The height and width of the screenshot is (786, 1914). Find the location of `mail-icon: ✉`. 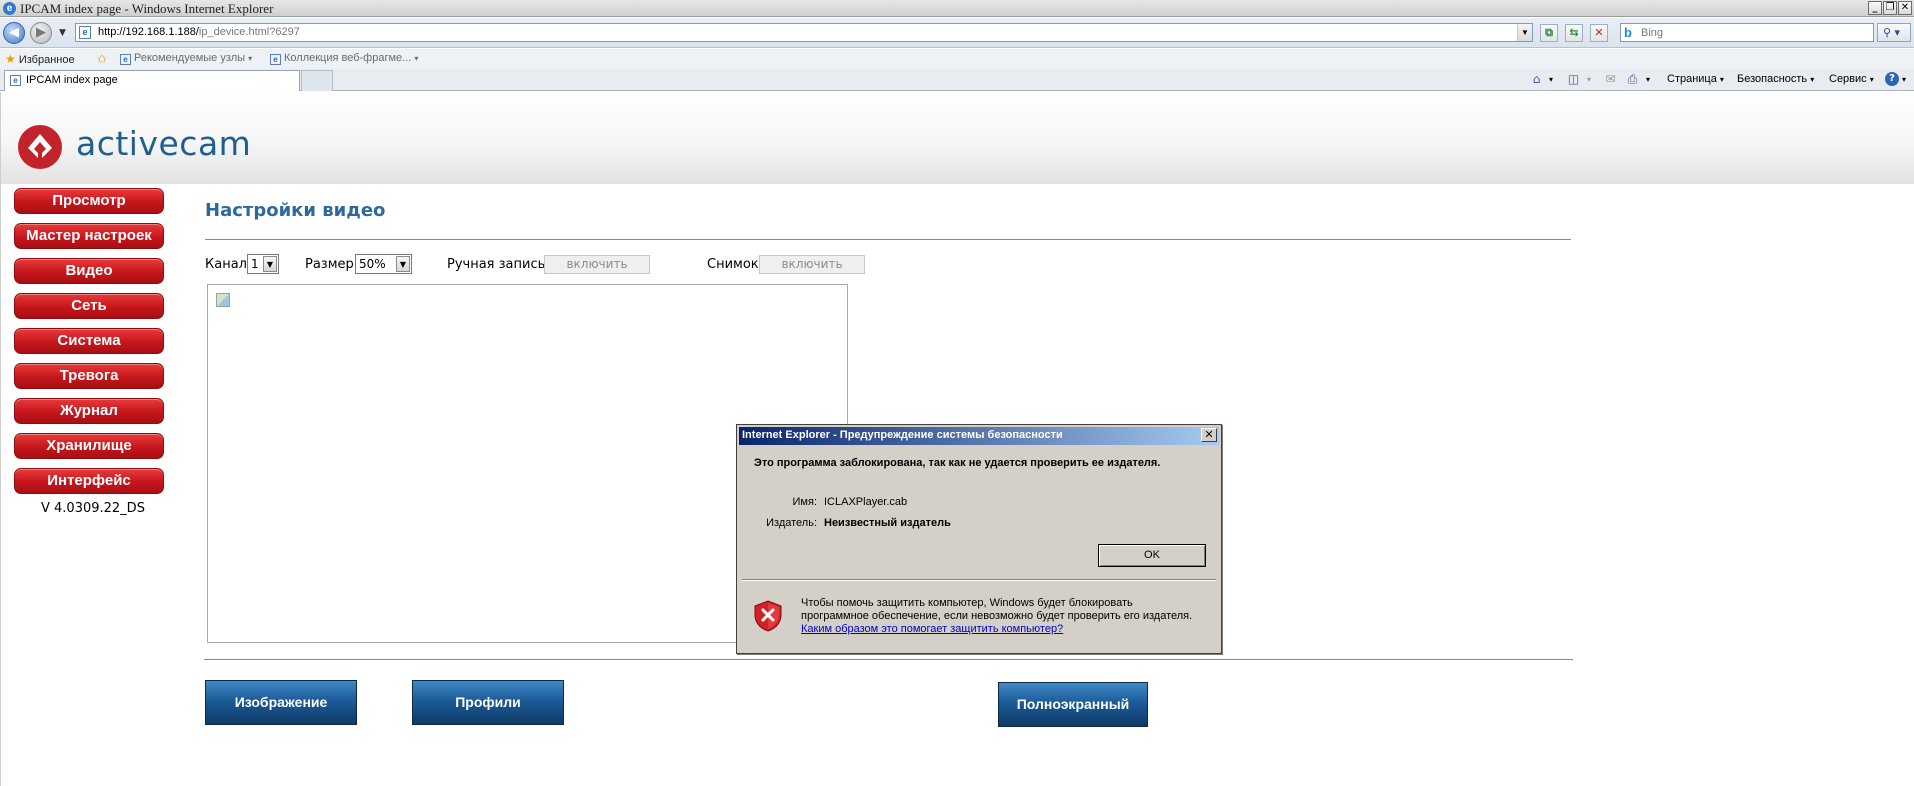

mail-icon: ✉ is located at coordinates (1610, 79).